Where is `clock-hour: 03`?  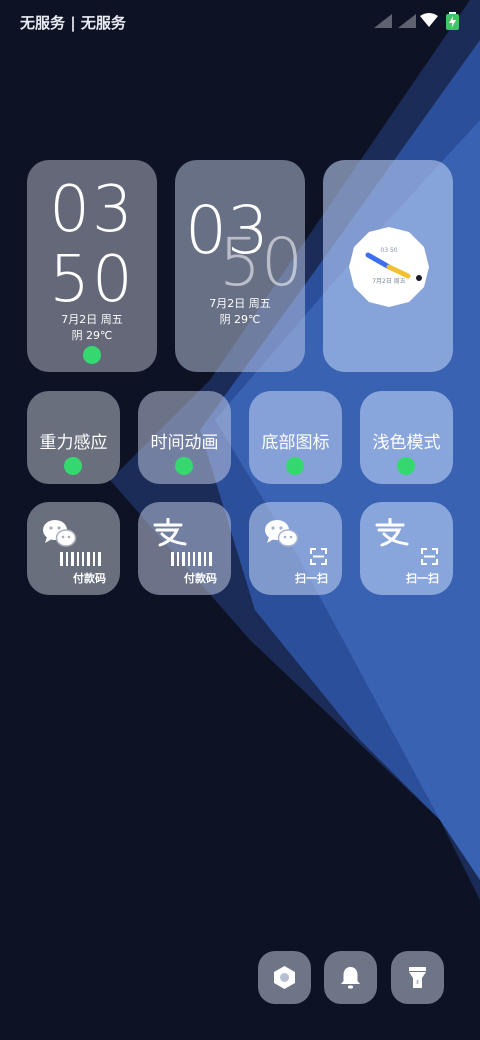
clock-hour: 03 is located at coordinates (92, 210).